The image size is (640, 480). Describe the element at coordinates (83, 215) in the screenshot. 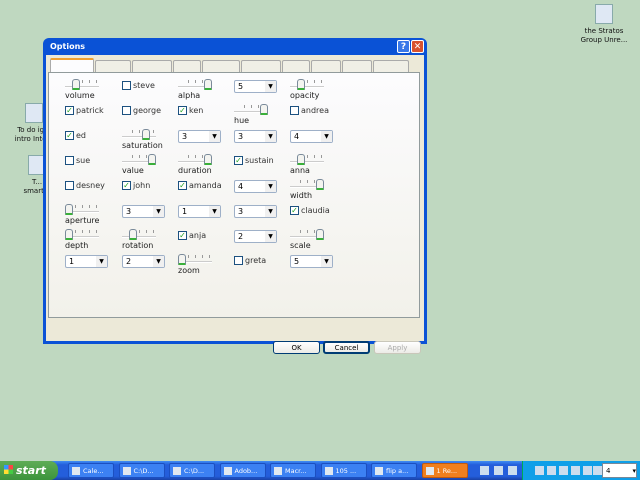

I see `slider-aperture: aperture` at that location.